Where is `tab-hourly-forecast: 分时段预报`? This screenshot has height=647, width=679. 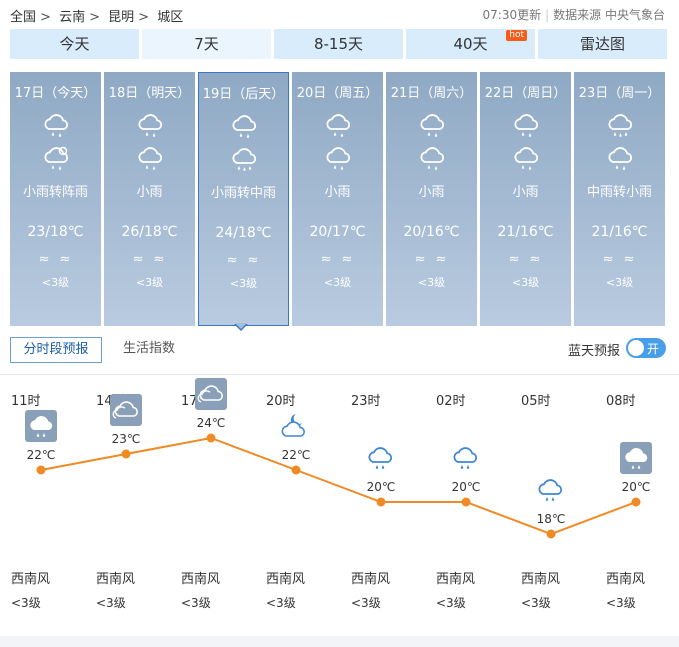
tab-hourly-forecast: 分时段预报 is located at coordinates (56, 350).